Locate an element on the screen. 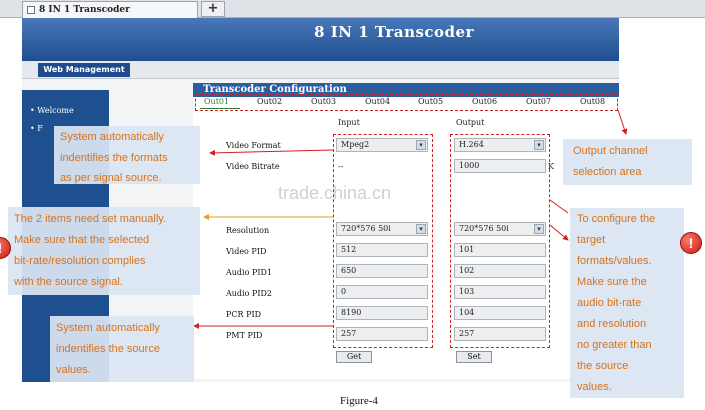 Image resolution: width=705 pixels, height=410 pixels. menu-bar: Web Management is located at coordinates (320, 70).